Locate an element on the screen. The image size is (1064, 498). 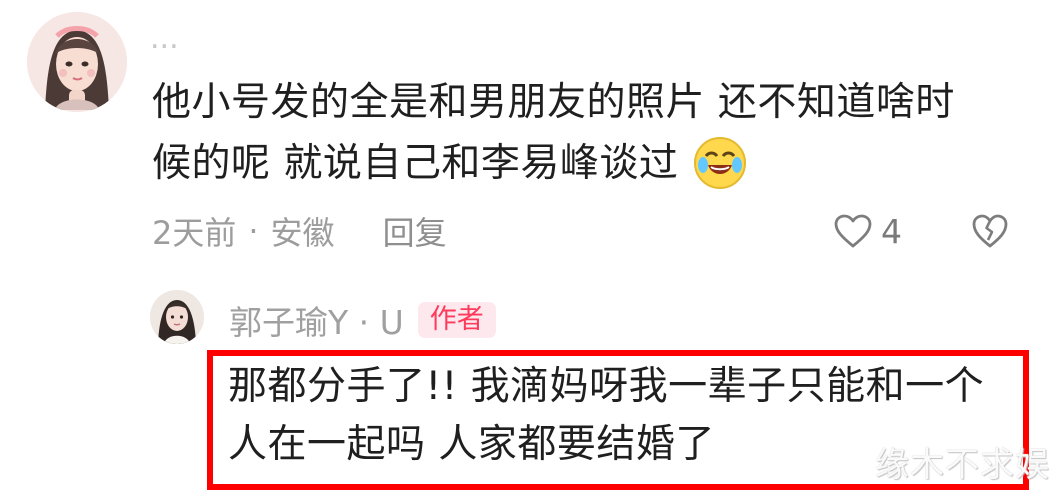
reply-author-row: 郭子瑜Y · U 作者 is located at coordinates (362, 320).